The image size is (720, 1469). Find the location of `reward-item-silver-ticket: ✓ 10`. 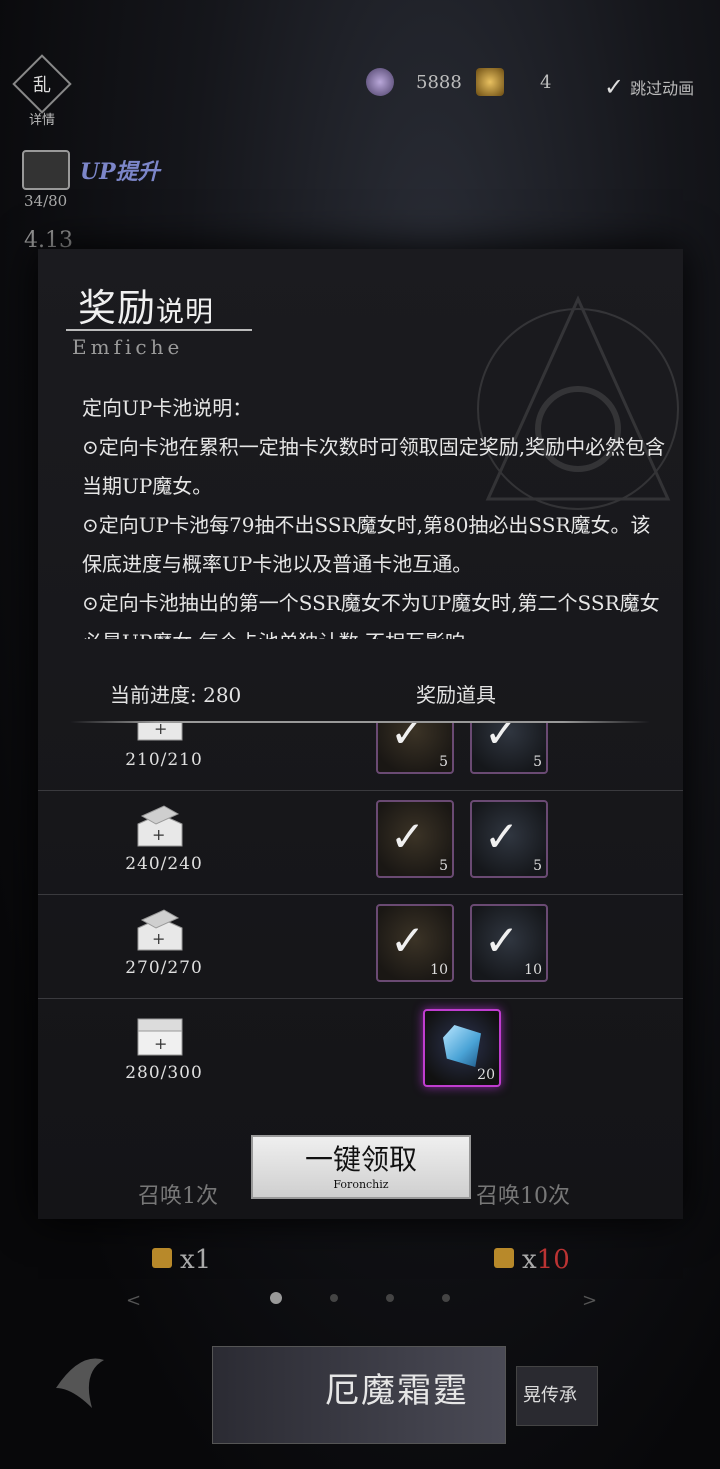

reward-item-silver-ticket: ✓ 10 is located at coordinates (509, 943).